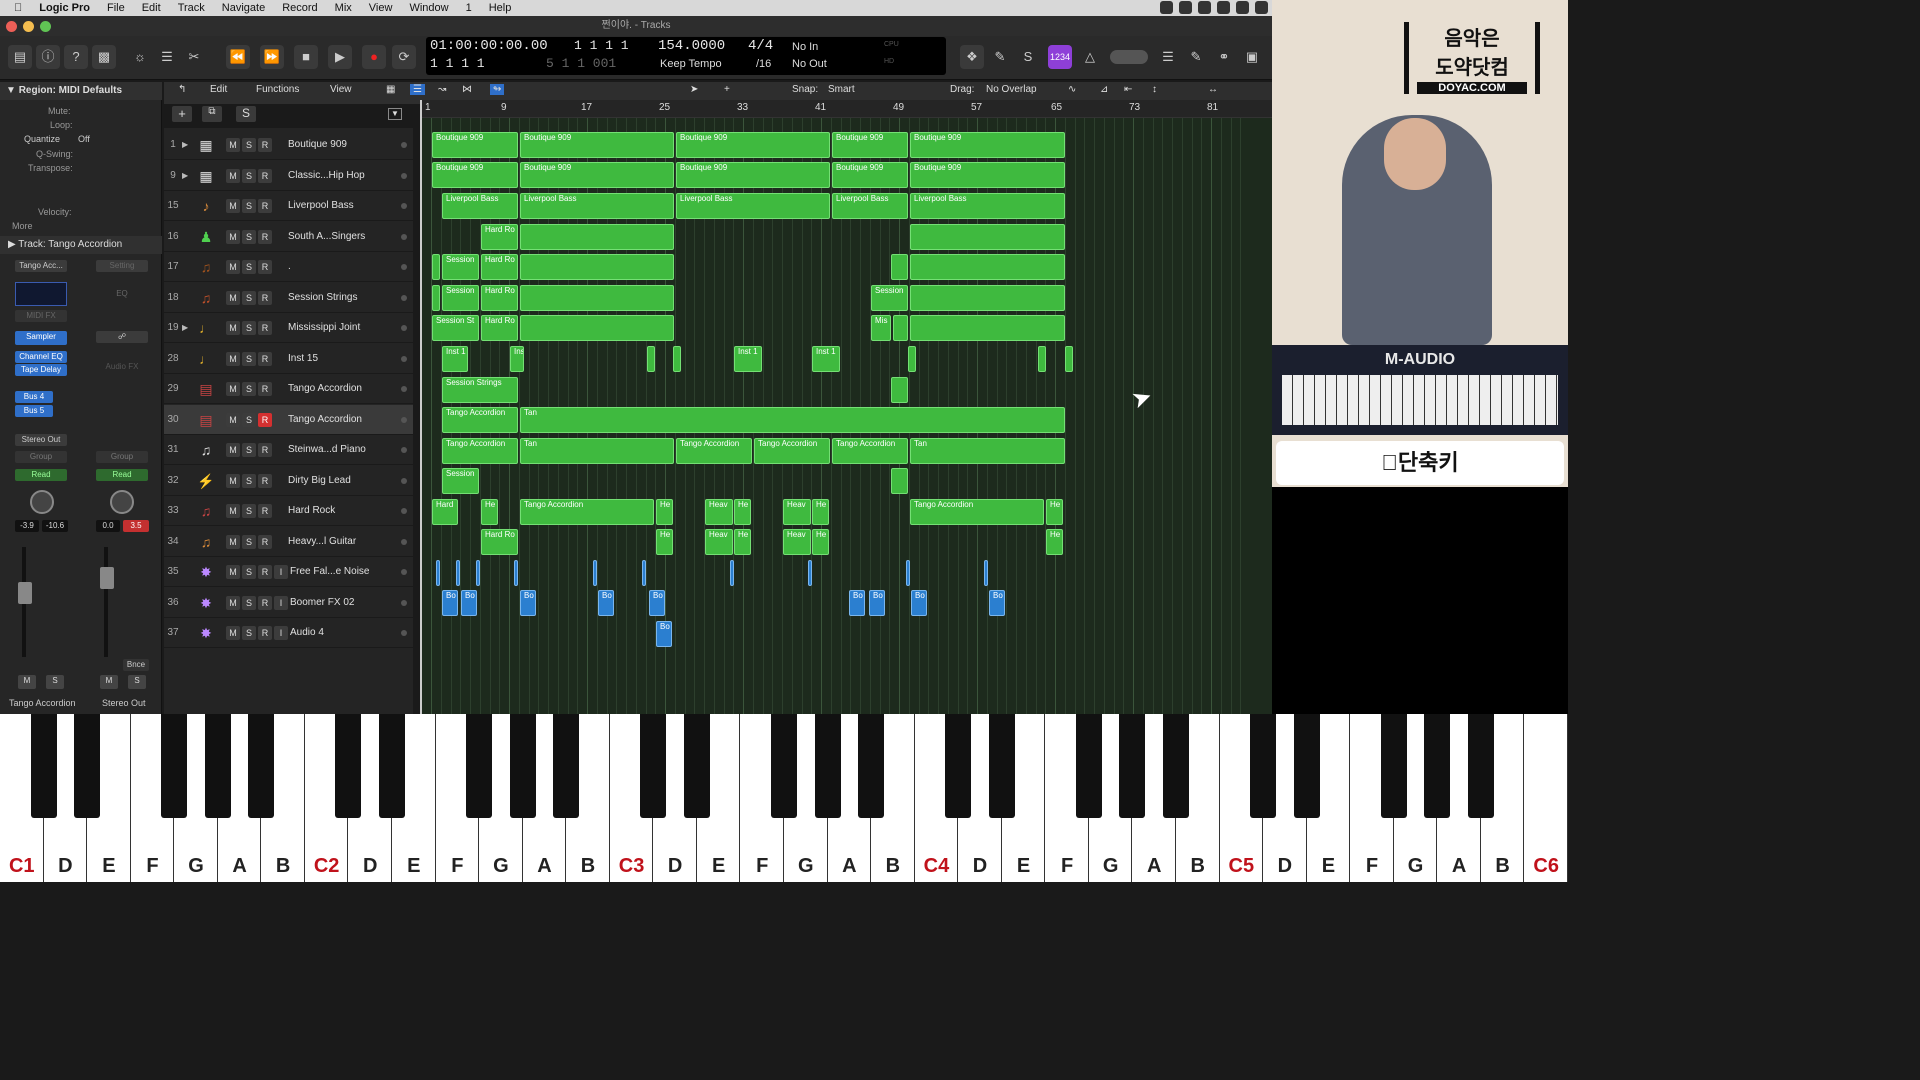 Image resolution: width=1920 pixels, height=1080 pixels. I want to click on solo-button-2: S, so click(137, 682).